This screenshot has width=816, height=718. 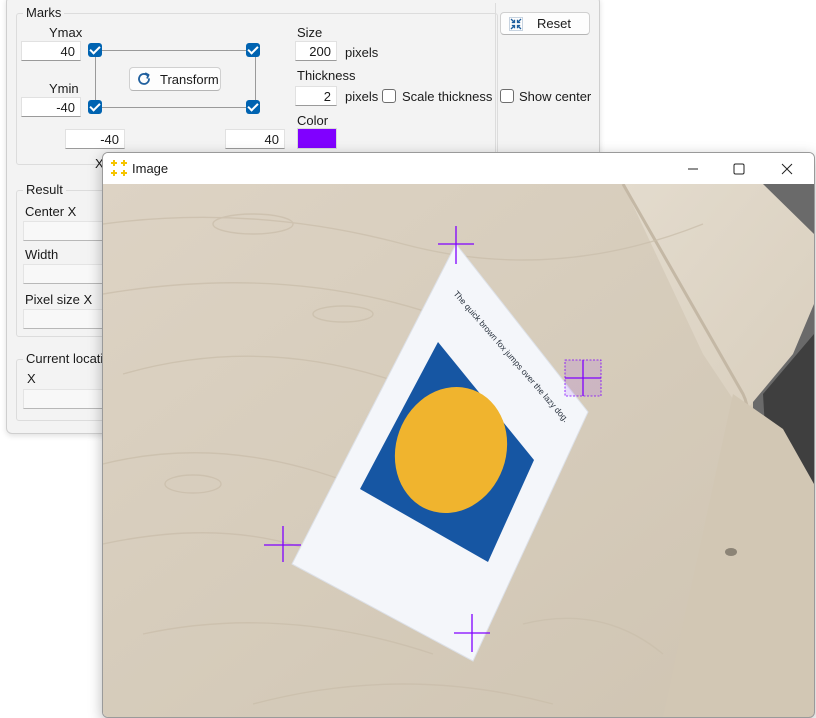 What do you see at coordinates (51, 107) in the screenshot?
I see `ymin-field: -40` at bounding box center [51, 107].